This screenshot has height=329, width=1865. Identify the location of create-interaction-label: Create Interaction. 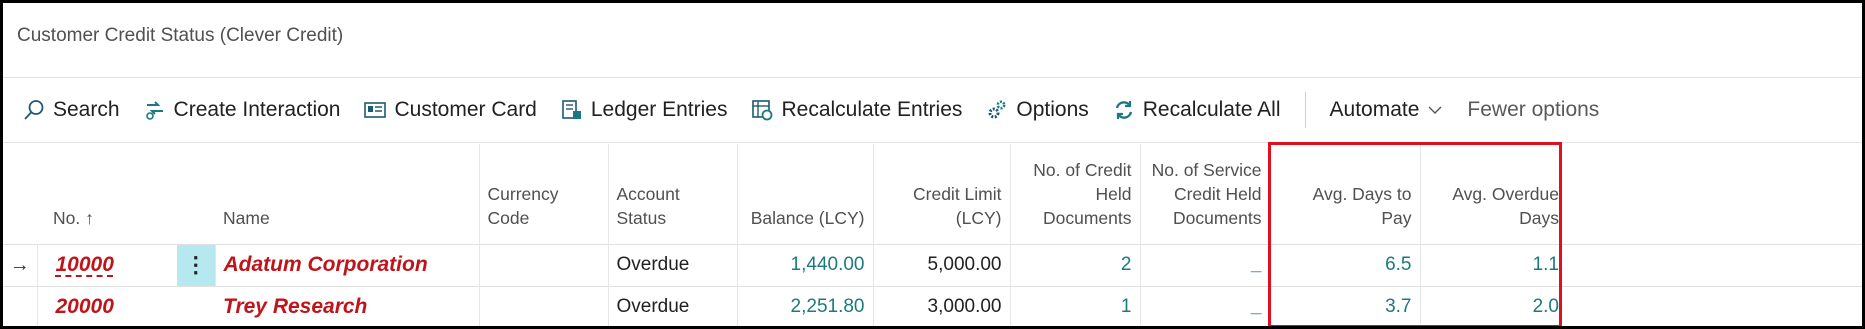
(257, 109).